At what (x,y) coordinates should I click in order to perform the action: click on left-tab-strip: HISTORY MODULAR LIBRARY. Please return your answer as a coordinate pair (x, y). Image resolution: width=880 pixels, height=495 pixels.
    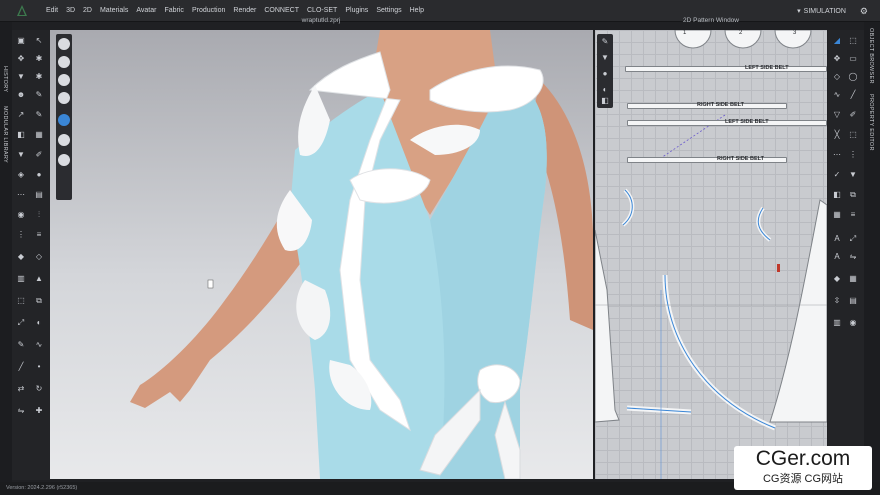
    Looking at the image, I should click on (6, 252).